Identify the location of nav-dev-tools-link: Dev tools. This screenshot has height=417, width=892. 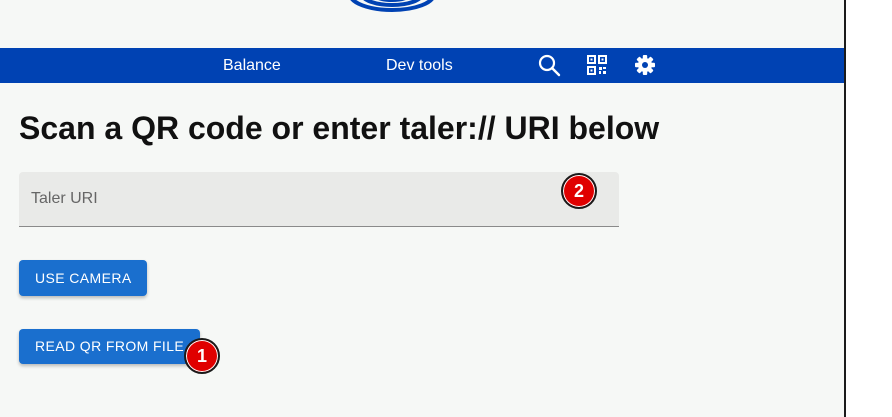
(419, 65).